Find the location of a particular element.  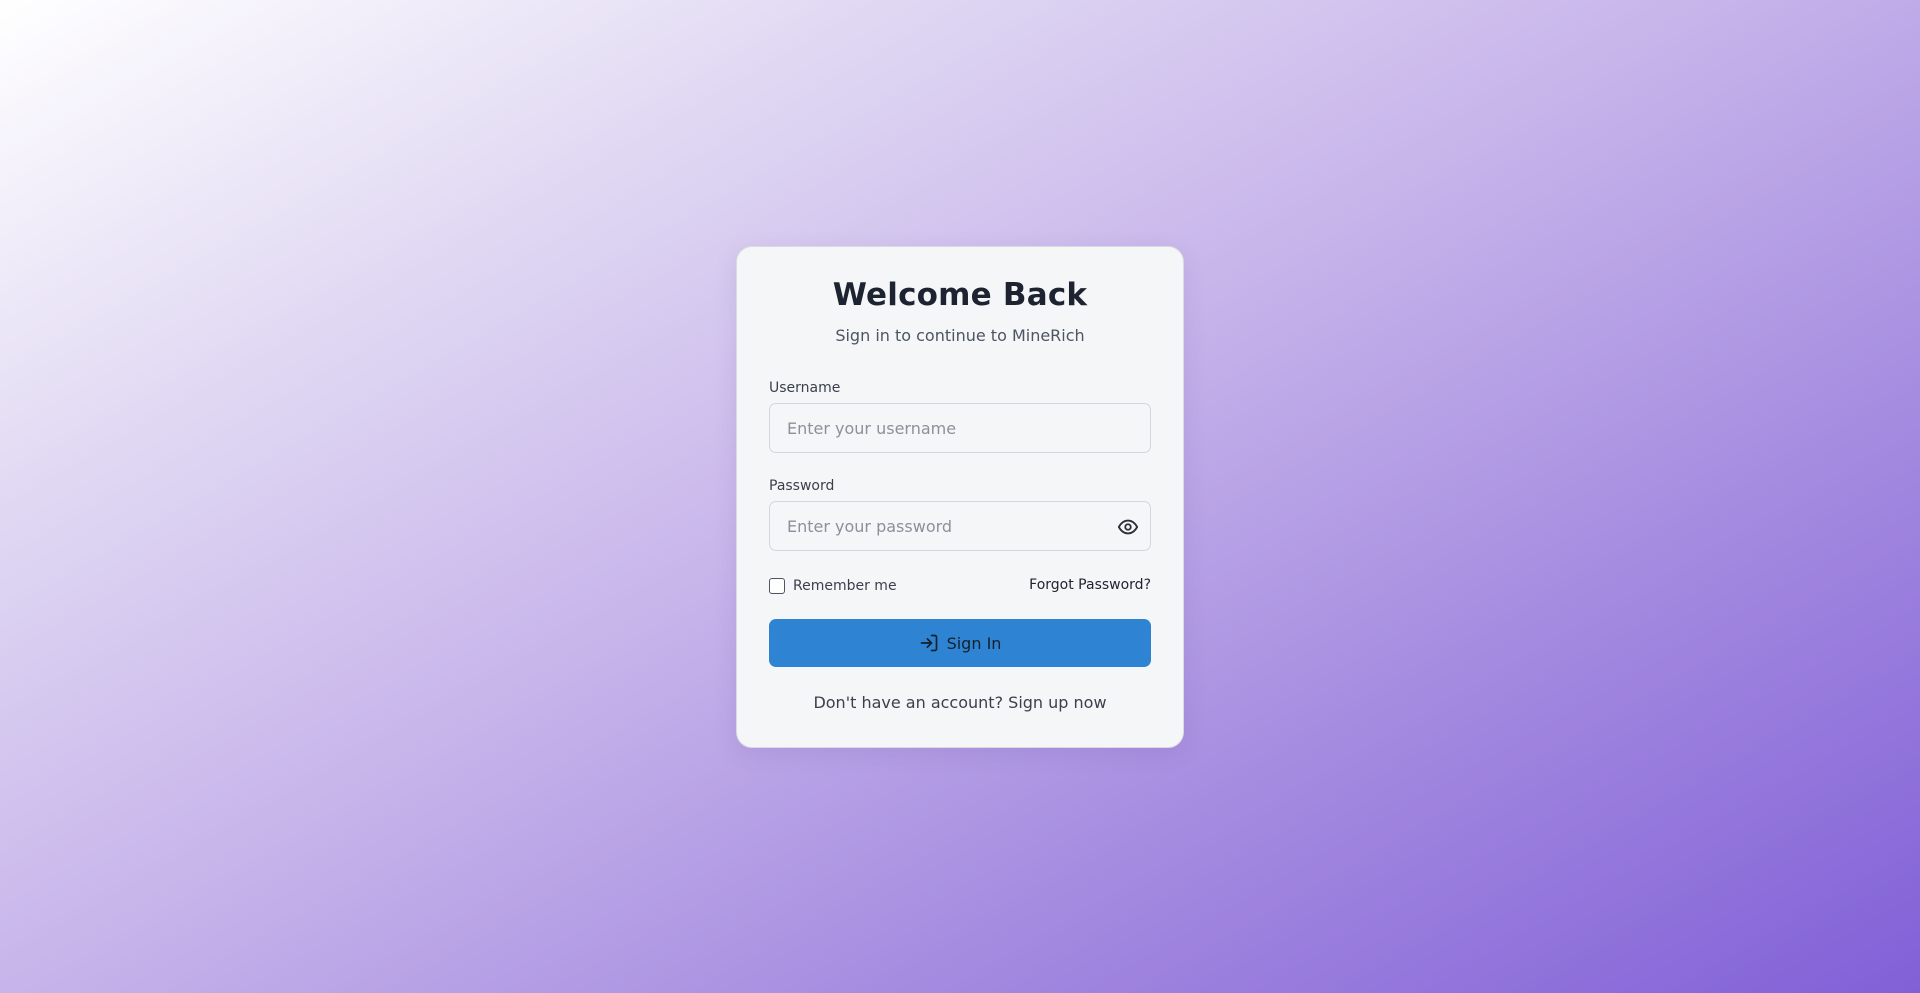

signup-prompt: Don't have an account? Sign up now is located at coordinates (960, 702).